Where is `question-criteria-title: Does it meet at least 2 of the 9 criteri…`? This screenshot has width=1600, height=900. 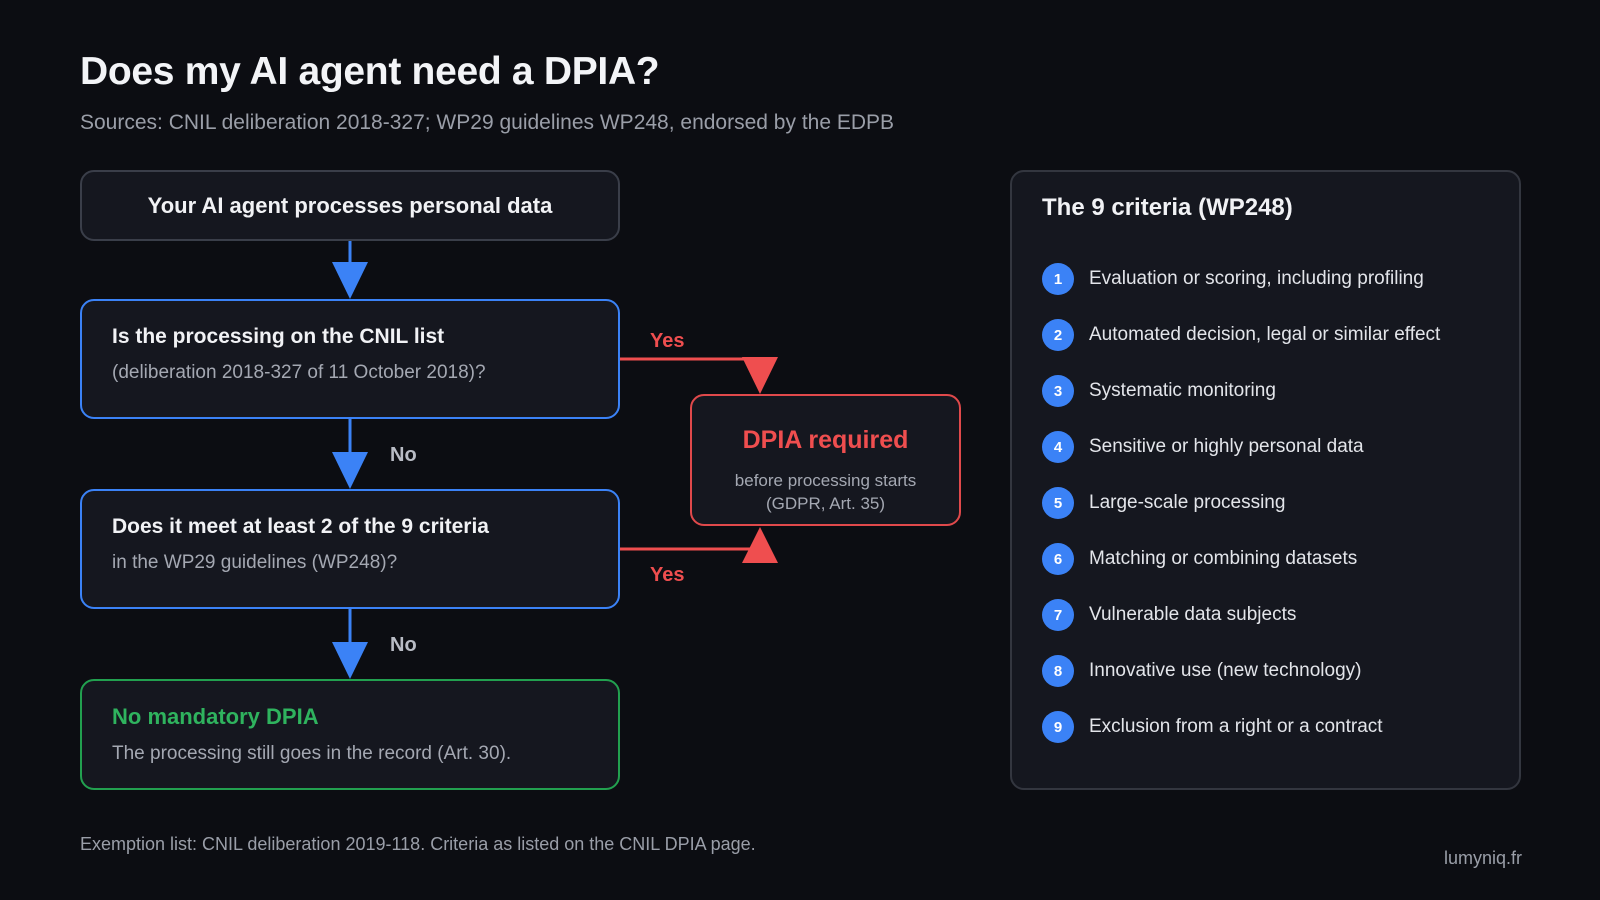
question-criteria-title: Does it meet at least 2 of the 9 criteri… is located at coordinates (300, 526).